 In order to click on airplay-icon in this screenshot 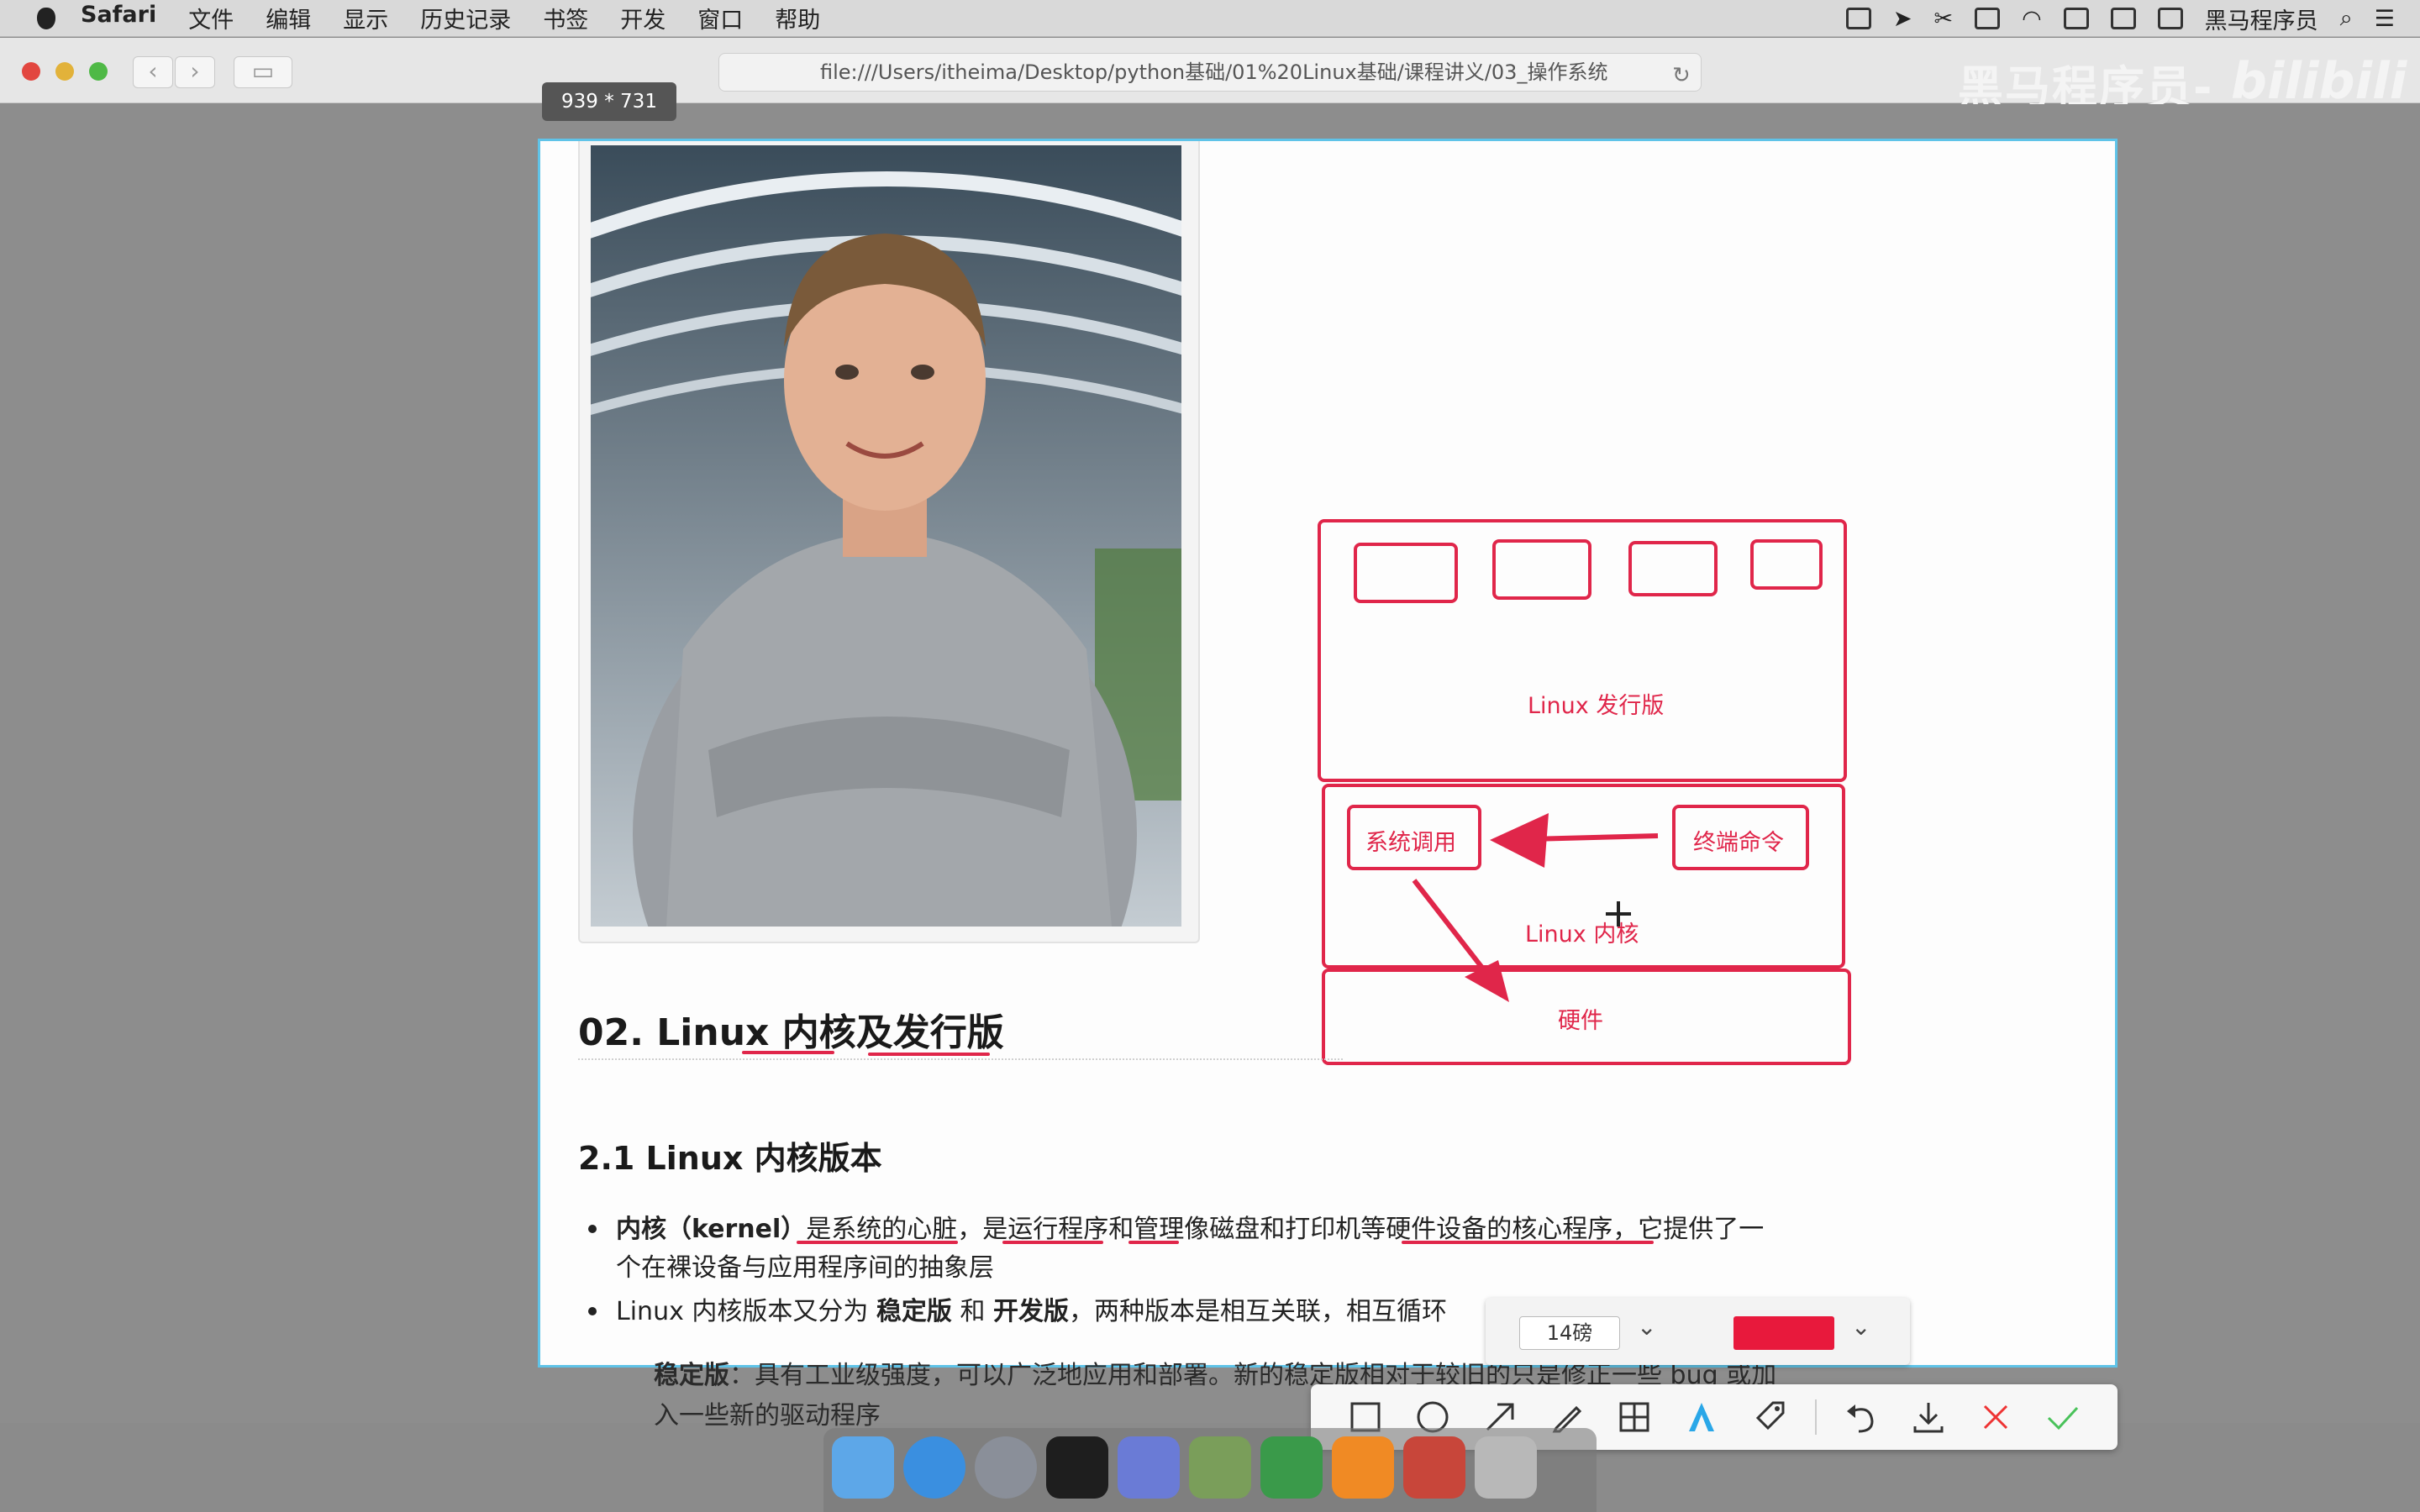, I will do `click(2076, 18)`.